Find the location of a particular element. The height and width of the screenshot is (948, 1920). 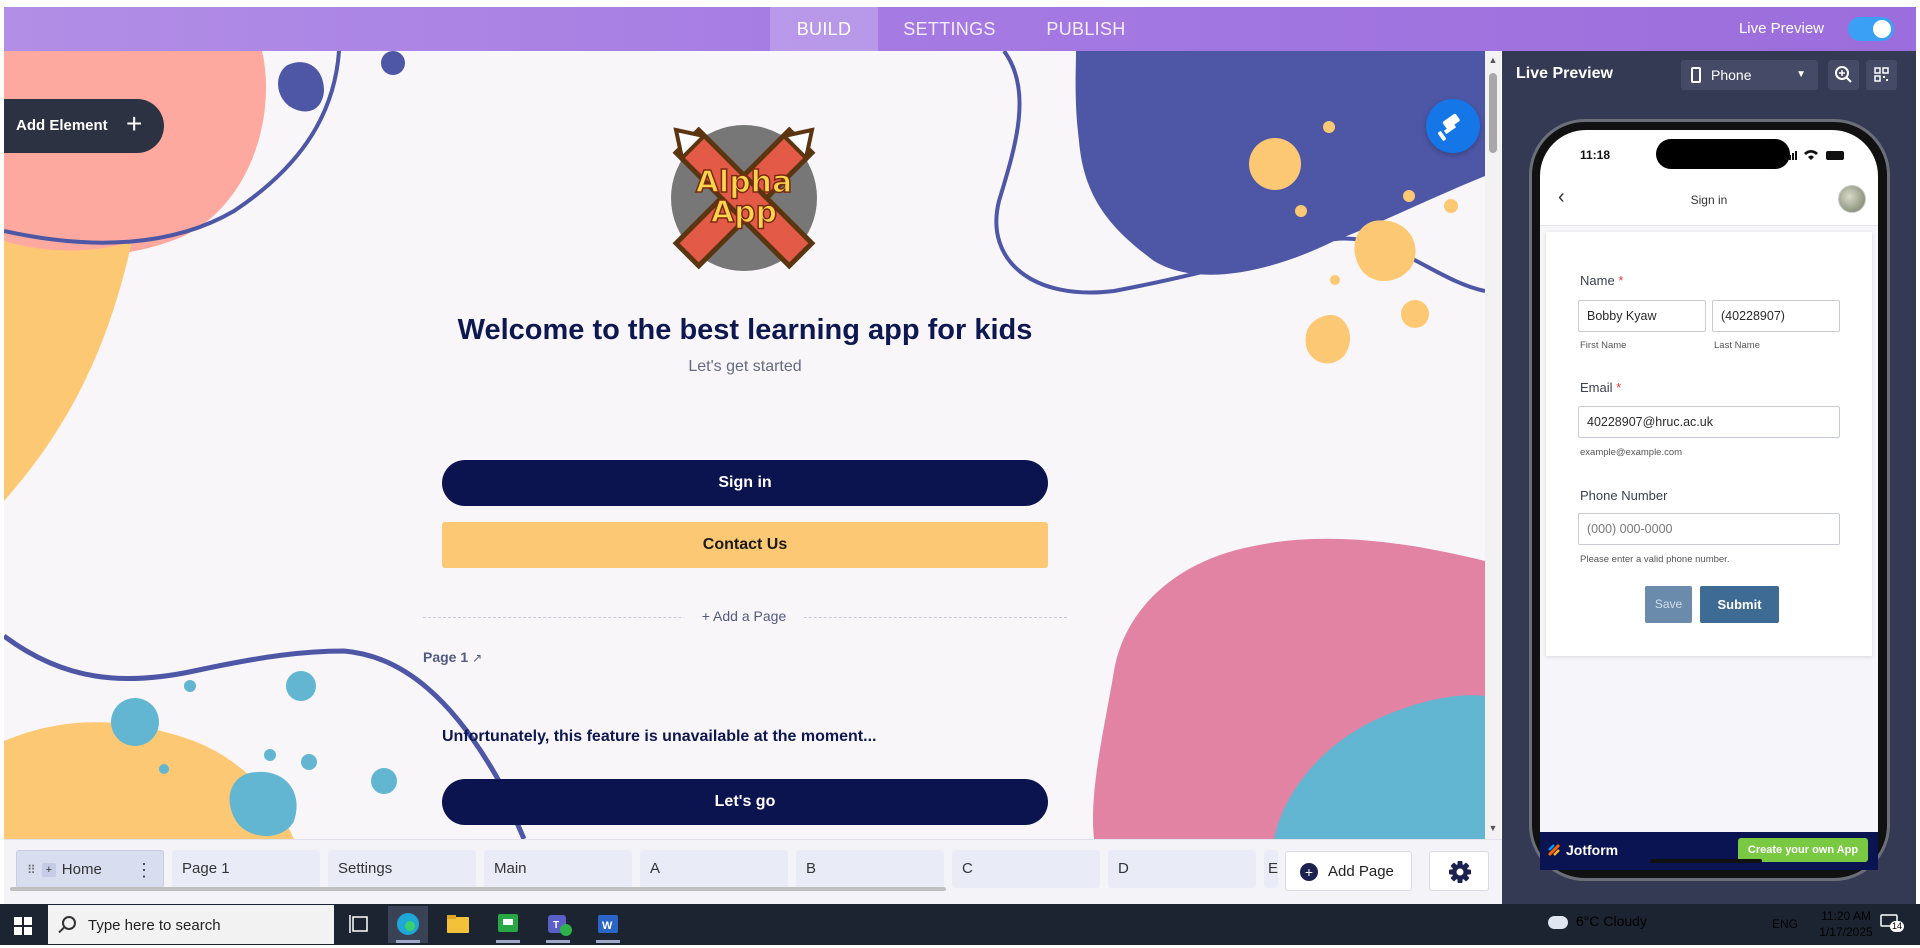

first-name-sublabel: First Name is located at coordinates (1603, 345).